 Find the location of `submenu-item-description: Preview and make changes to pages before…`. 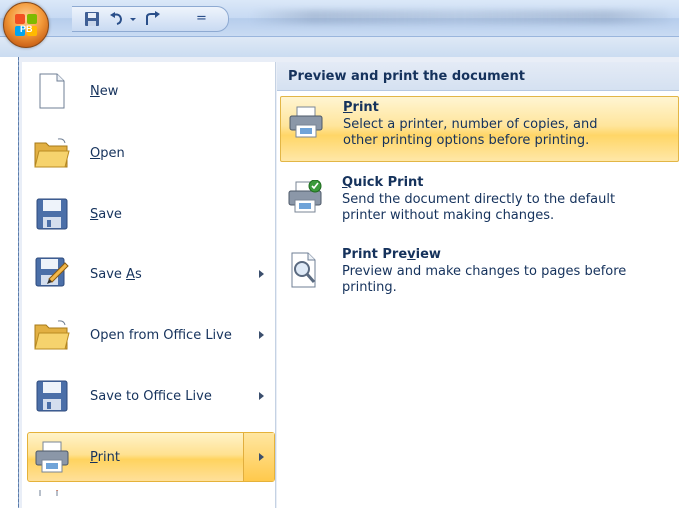

submenu-item-description: Preview and make changes to pages before… is located at coordinates (484, 279).